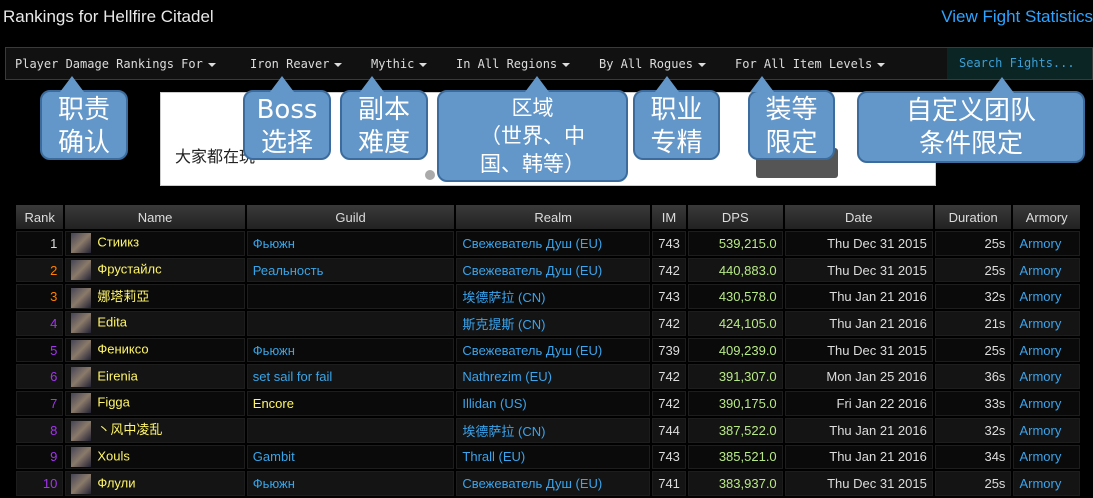 This screenshot has height=498, width=1093. I want to click on realm-cell: Nathrezim (EU), so click(553, 377).